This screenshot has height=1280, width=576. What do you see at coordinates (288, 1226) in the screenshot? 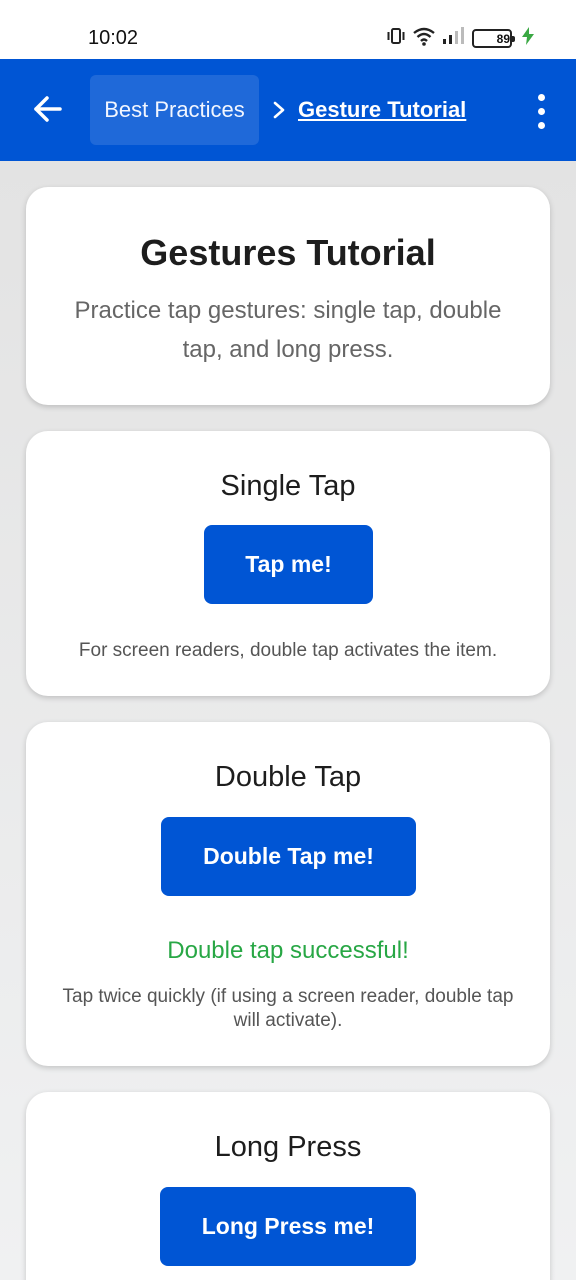
I see `long-press-me-button: Long Press me!` at bounding box center [288, 1226].